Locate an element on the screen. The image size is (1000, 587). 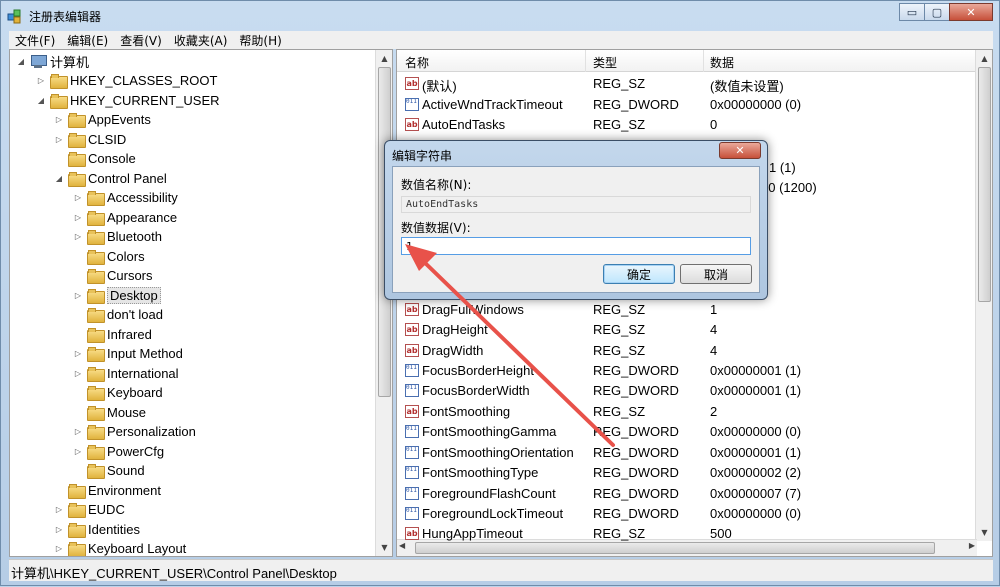
table-row: ab (默认) REG_SZ (数值未设置) is located at coordinates (687, 84).